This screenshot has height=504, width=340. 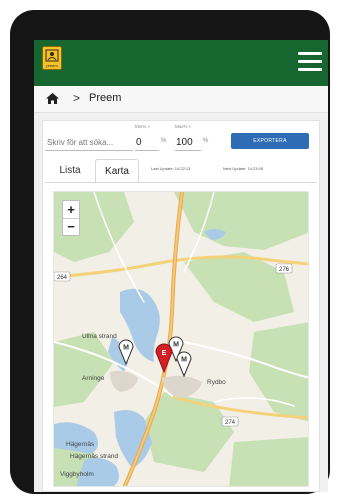 I want to click on min-percent-label: Min% >, so click(x=143, y=126).